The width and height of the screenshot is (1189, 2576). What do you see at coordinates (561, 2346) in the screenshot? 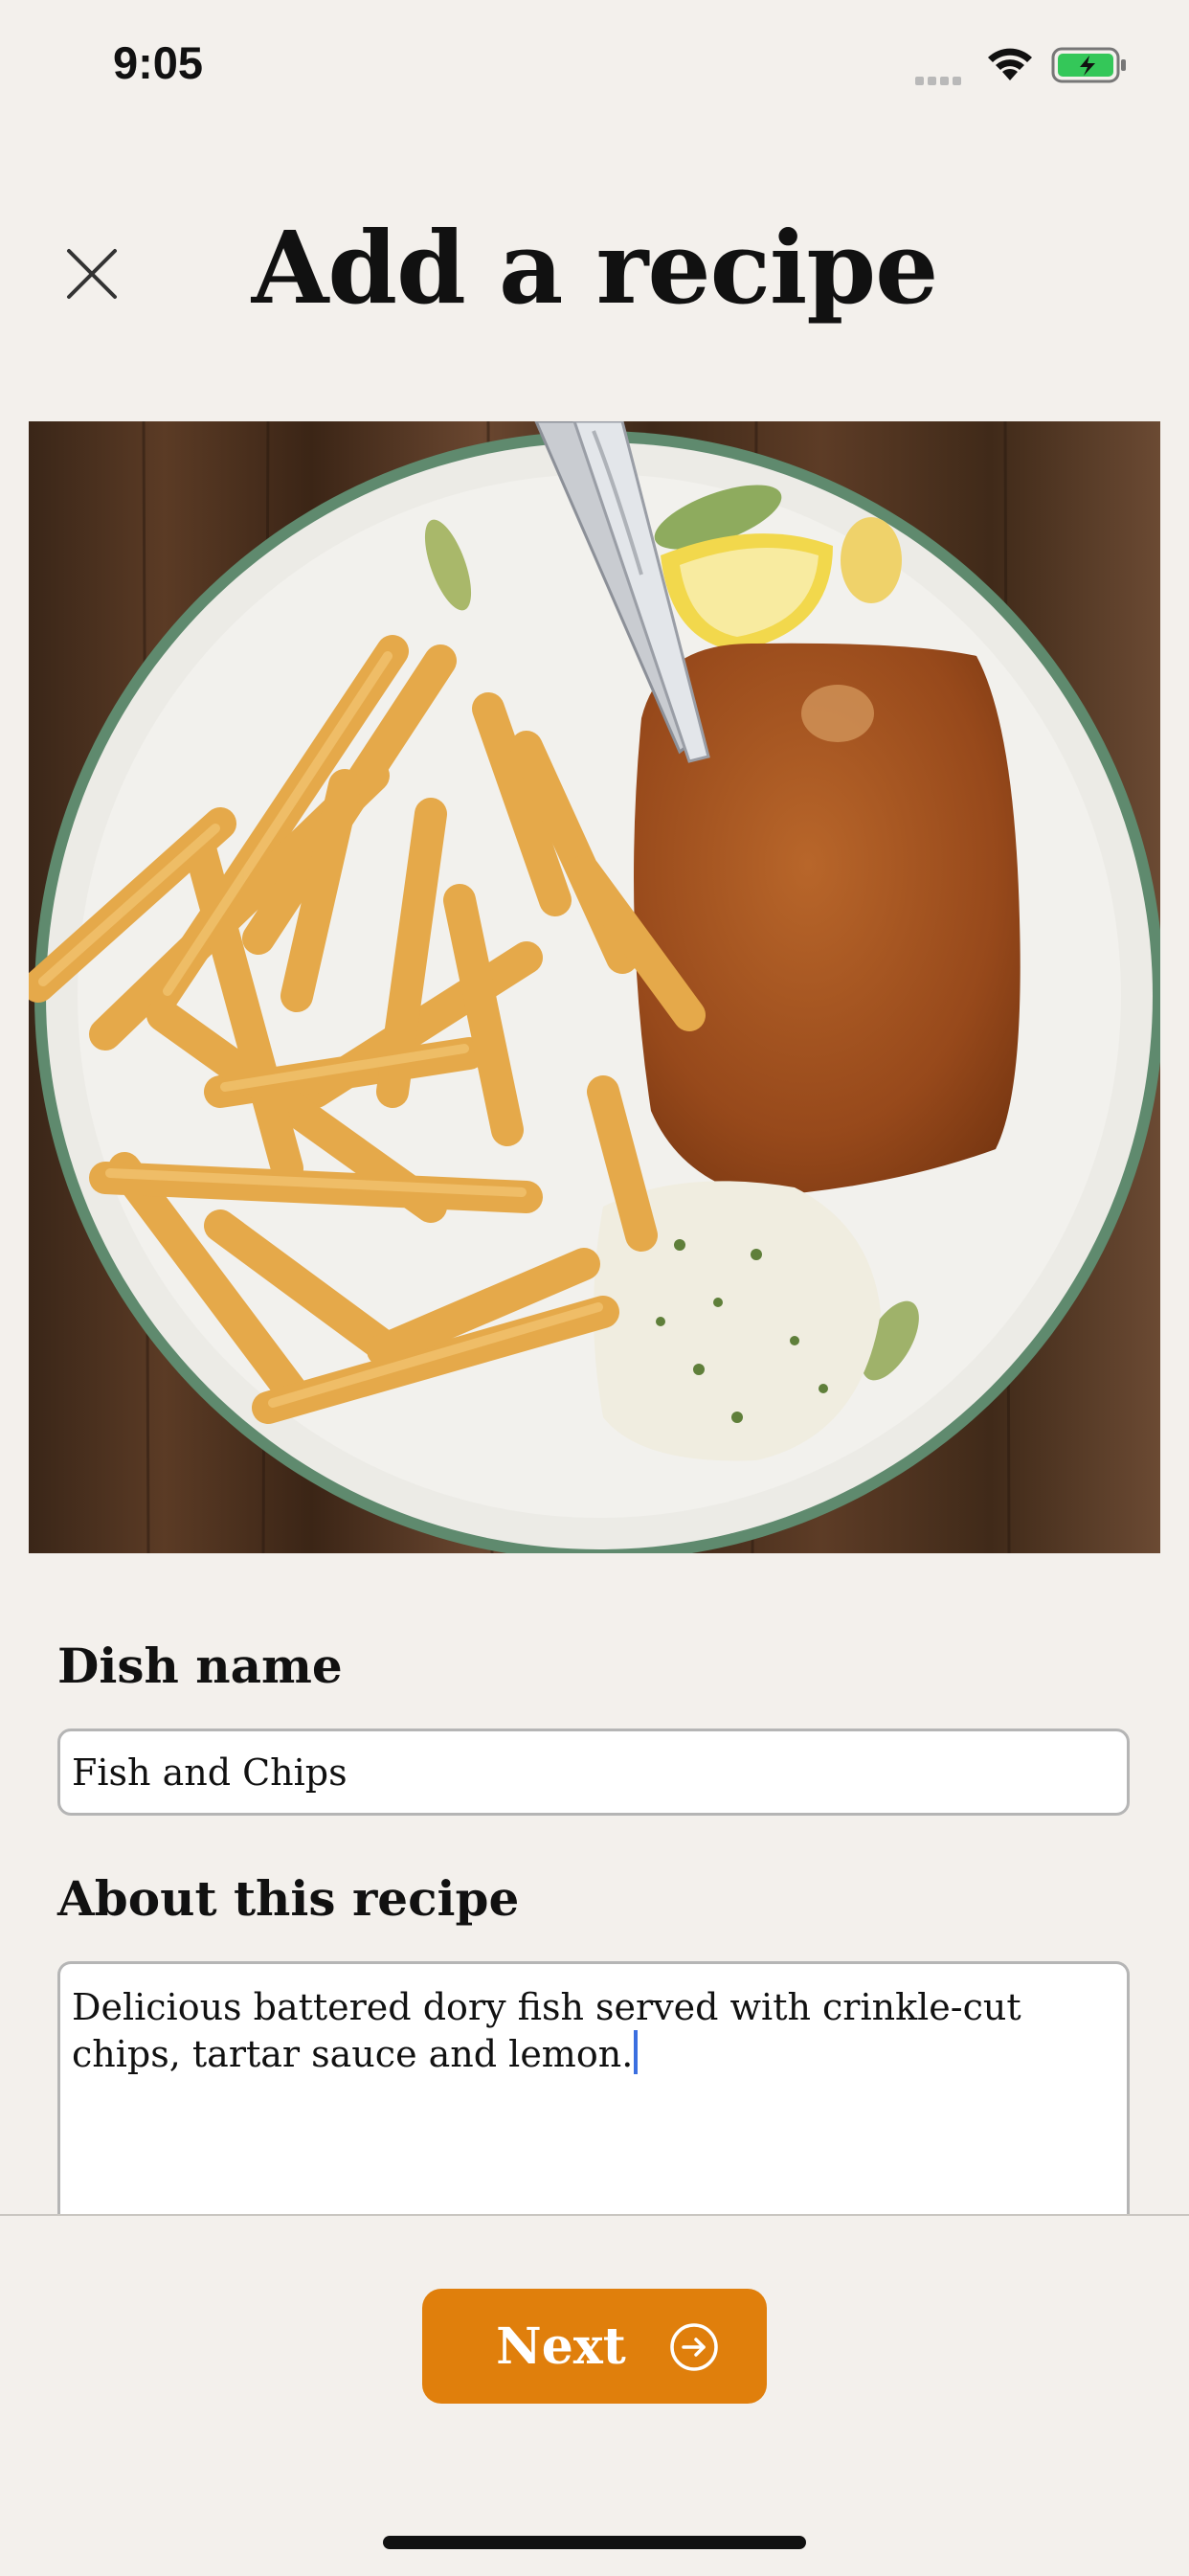
I see `next-button-label: Next` at bounding box center [561, 2346].